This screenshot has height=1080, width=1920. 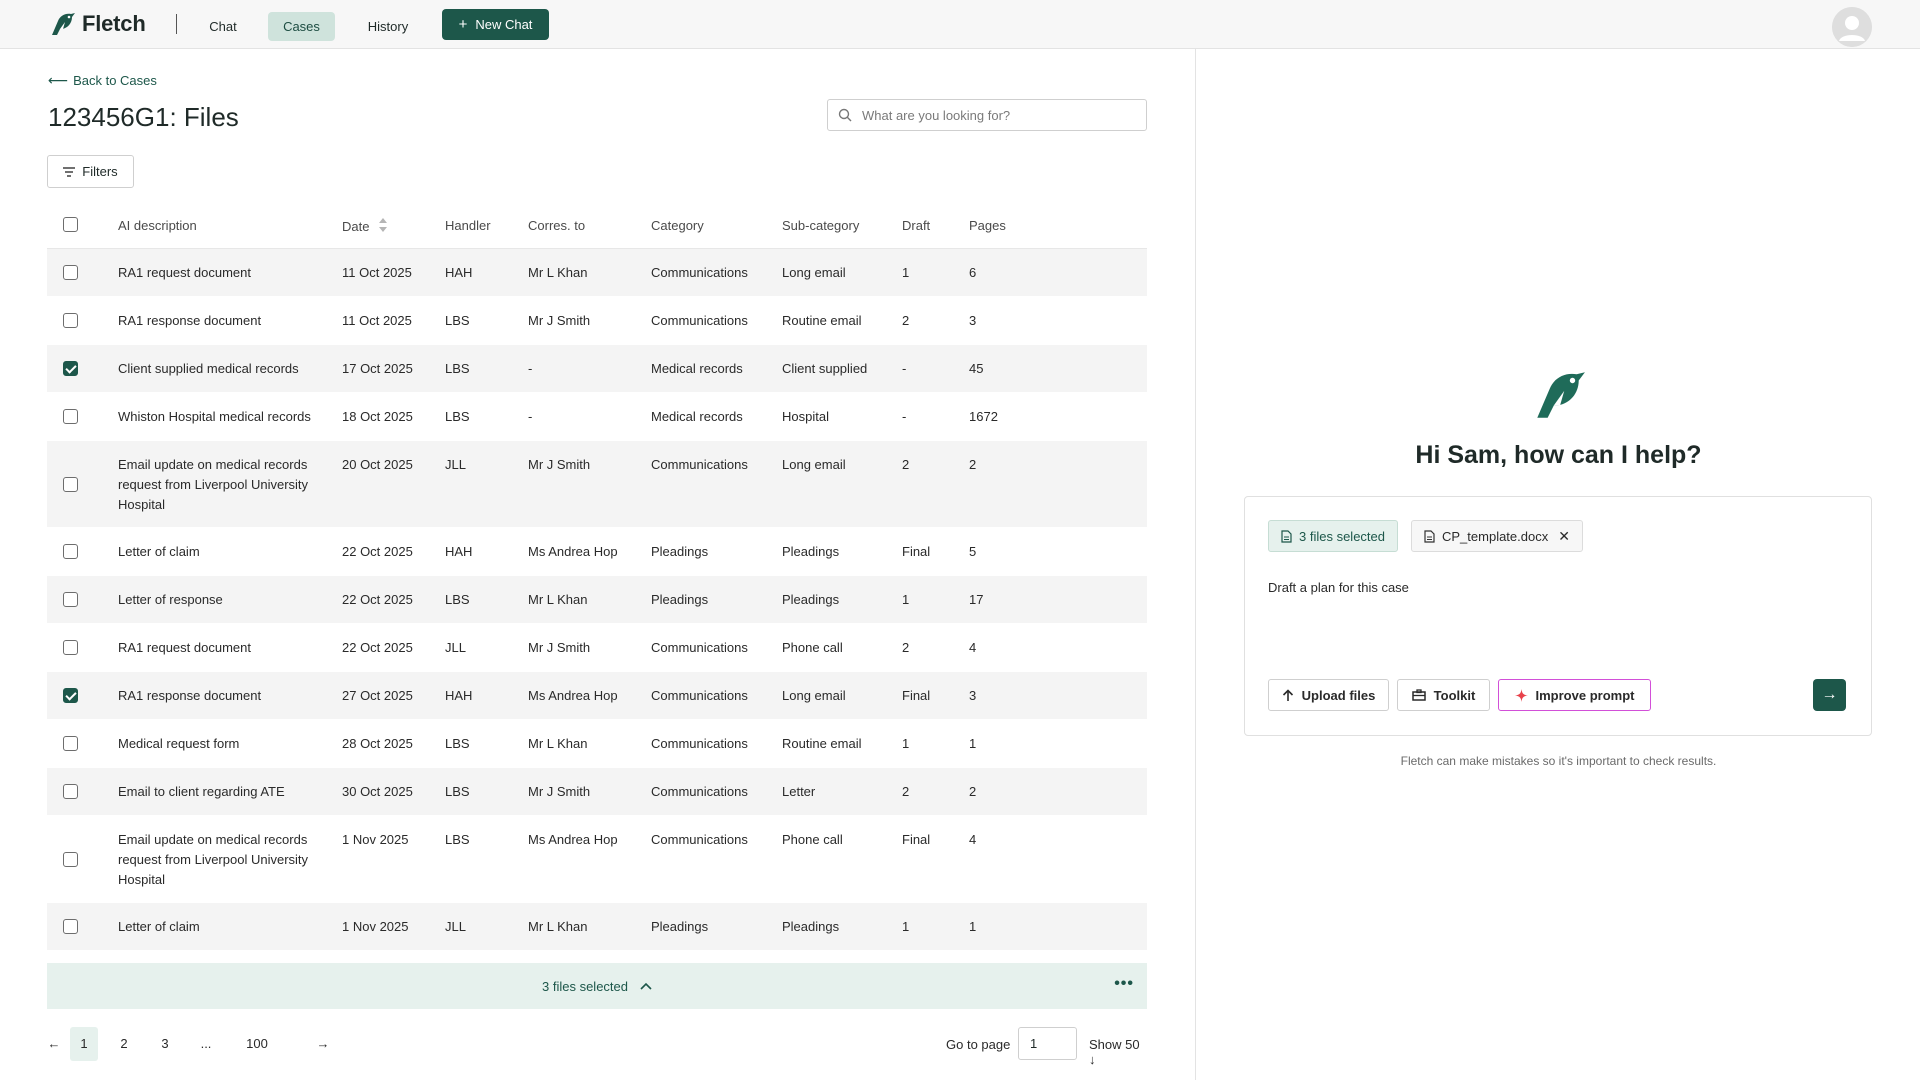 I want to click on column-header-ai-description: AI description, so click(x=220, y=225).